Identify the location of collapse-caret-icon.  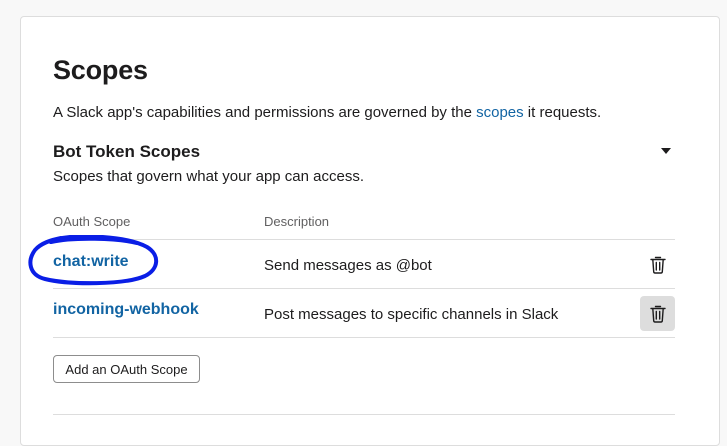
(666, 151).